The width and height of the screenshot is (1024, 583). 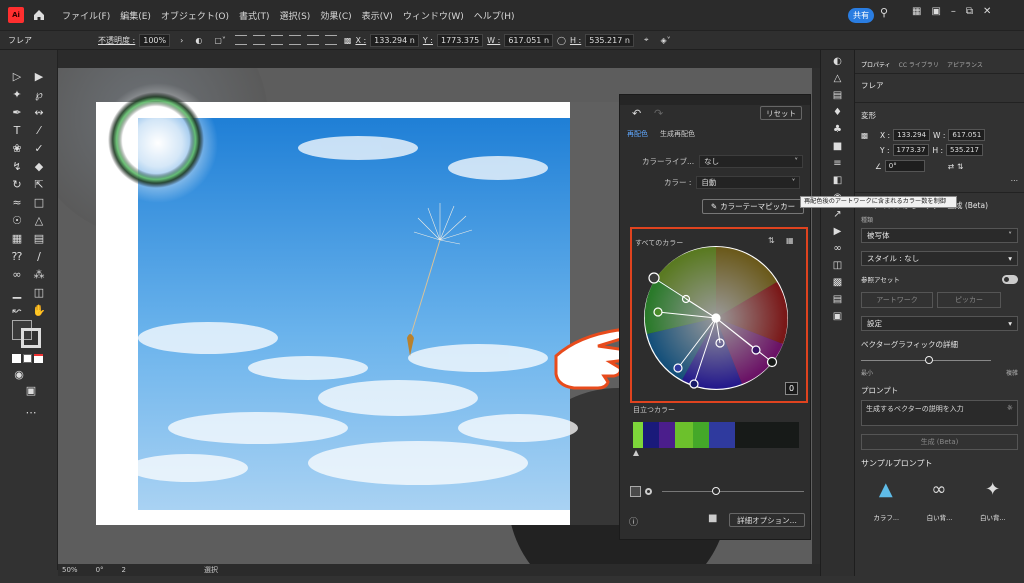 What do you see at coordinates (677, 134) in the screenshot?
I see `tab-generative-recolor: 生成再配色` at bounding box center [677, 134].